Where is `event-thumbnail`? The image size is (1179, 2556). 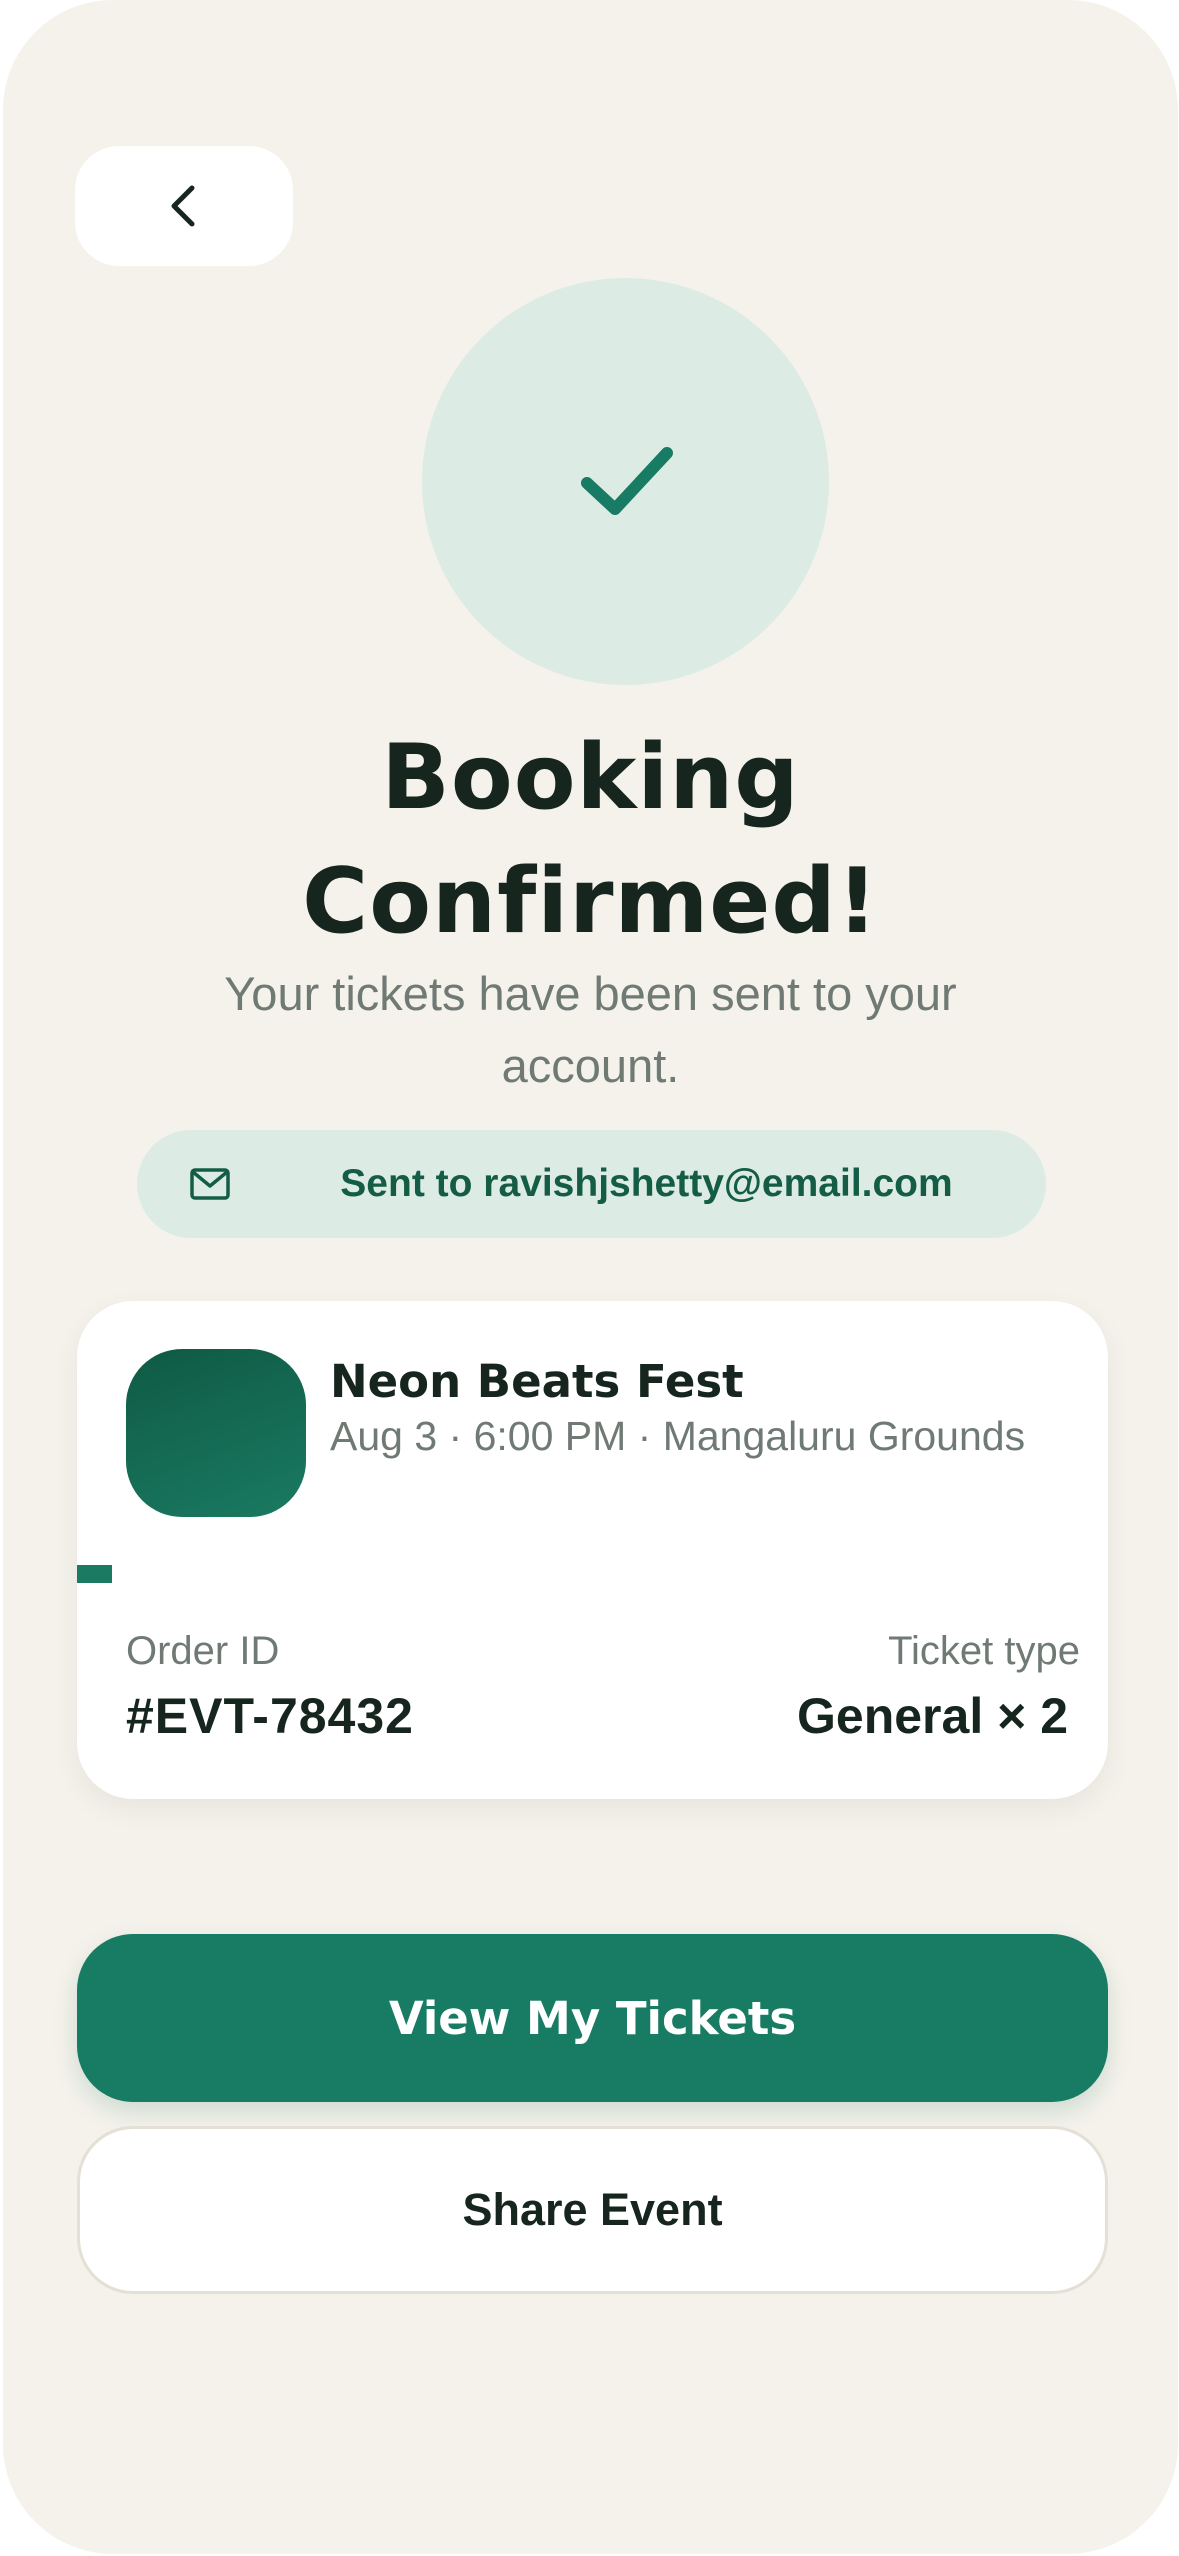 event-thumbnail is located at coordinates (216, 1433).